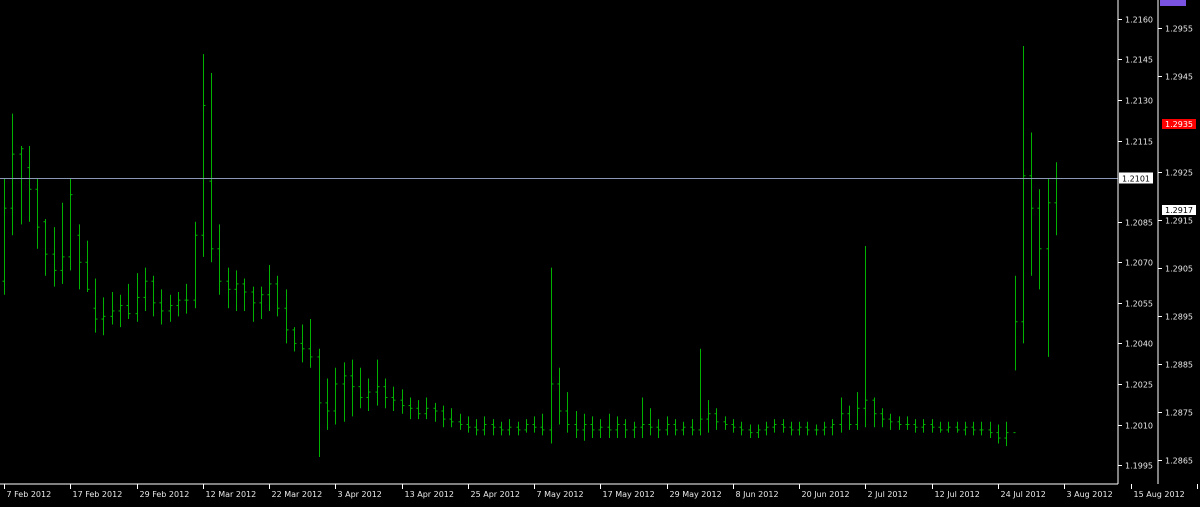 The width and height of the screenshot is (1200, 507). What do you see at coordinates (231, 494) in the screenshot?
I see `x-tick-label: 12 Mar 2012` at bounding box center [231, 494].